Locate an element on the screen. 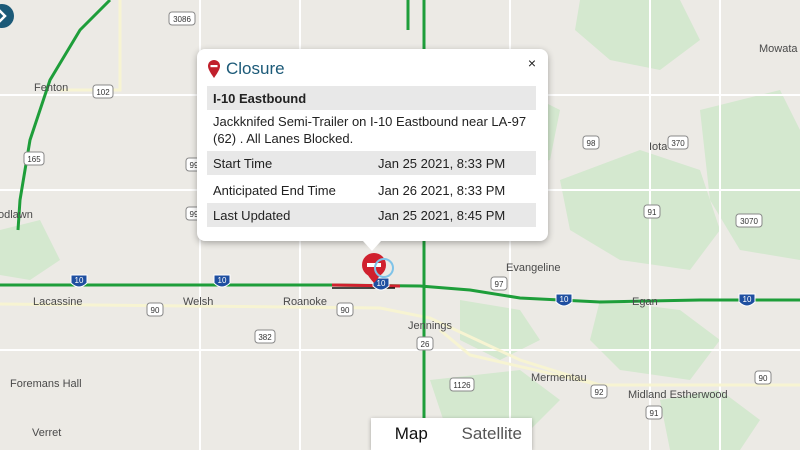 The height and width of the screenshot is (450, 800). chevron-right-icon is located at coordinates (7, 16).